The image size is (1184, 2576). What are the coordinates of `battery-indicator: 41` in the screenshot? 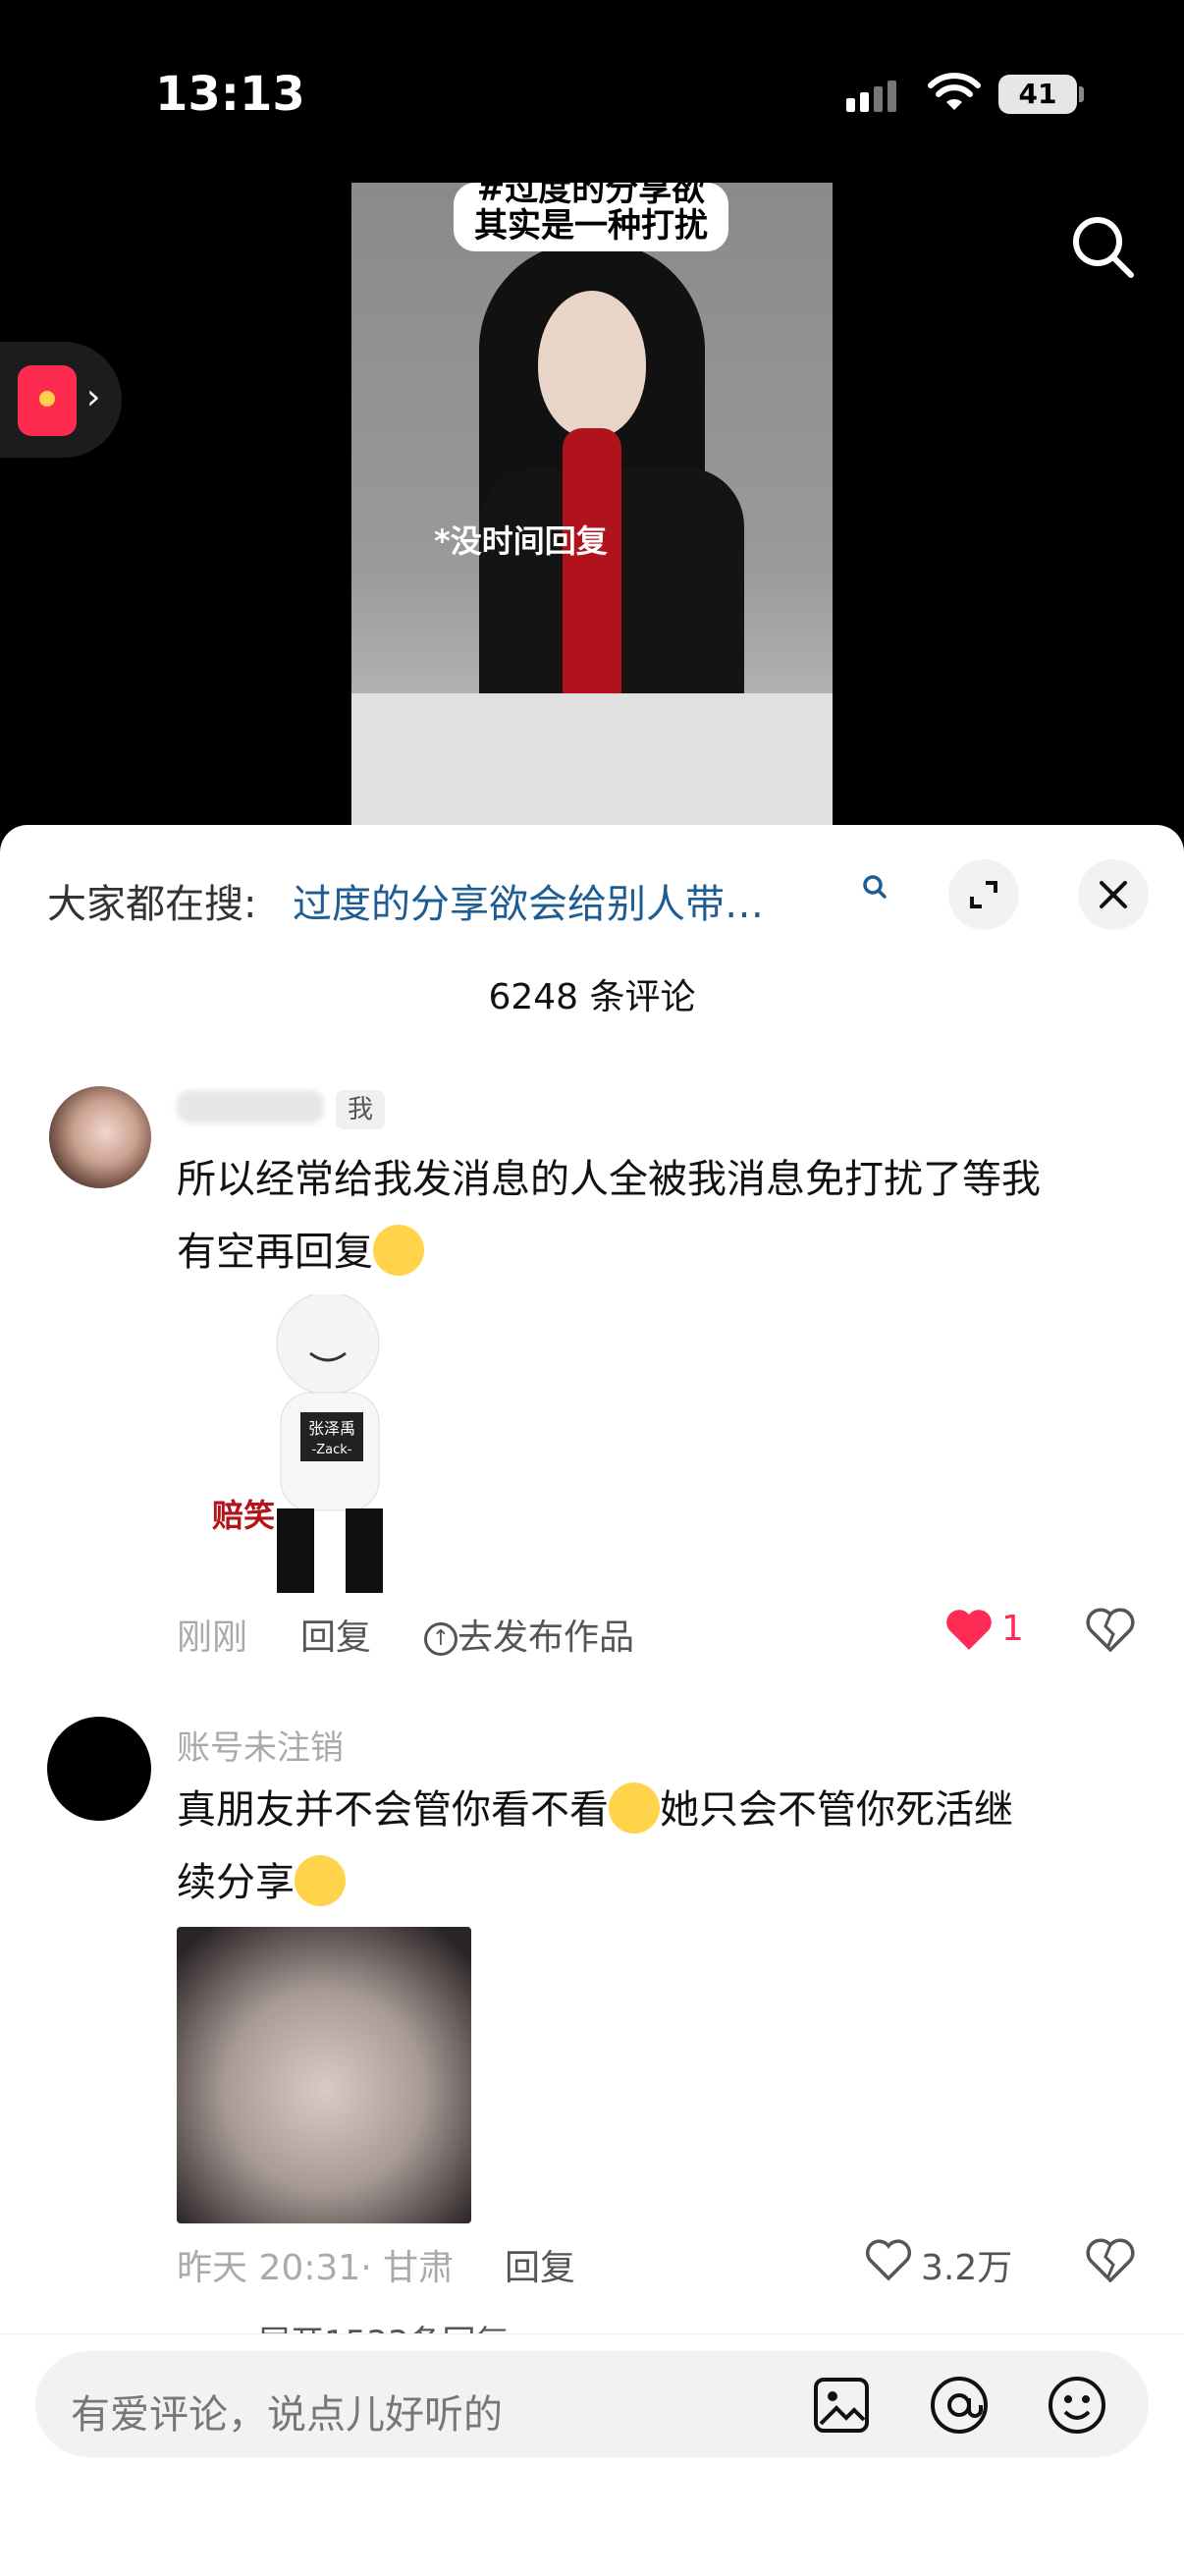 It's located at (1037, 95).